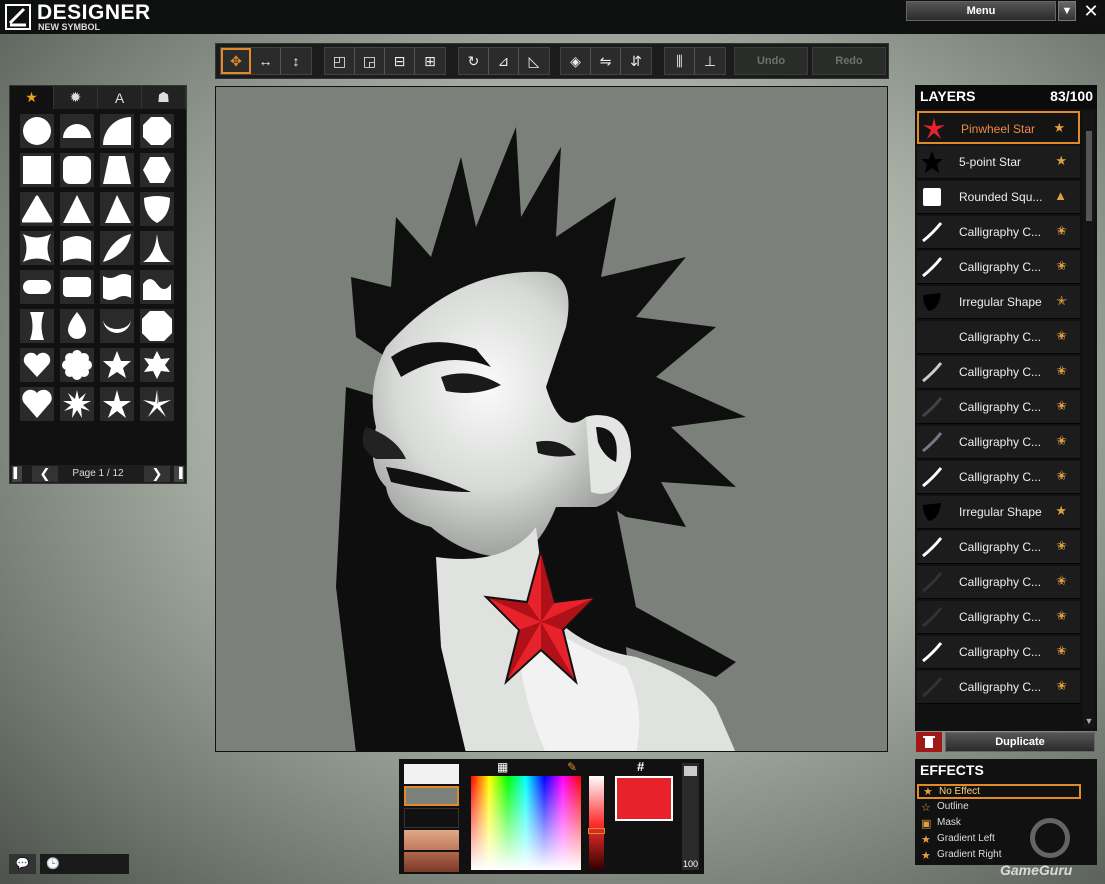 Image resolution: width=1105 pixels, height=884 pixels. I want to click on flip-shape-icon: ◈, so click(576, 61).